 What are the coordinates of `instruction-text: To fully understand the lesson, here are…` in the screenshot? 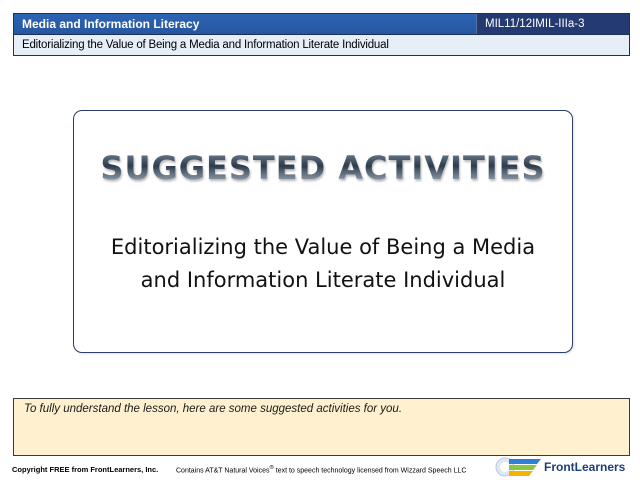 It's located at (213, 409).